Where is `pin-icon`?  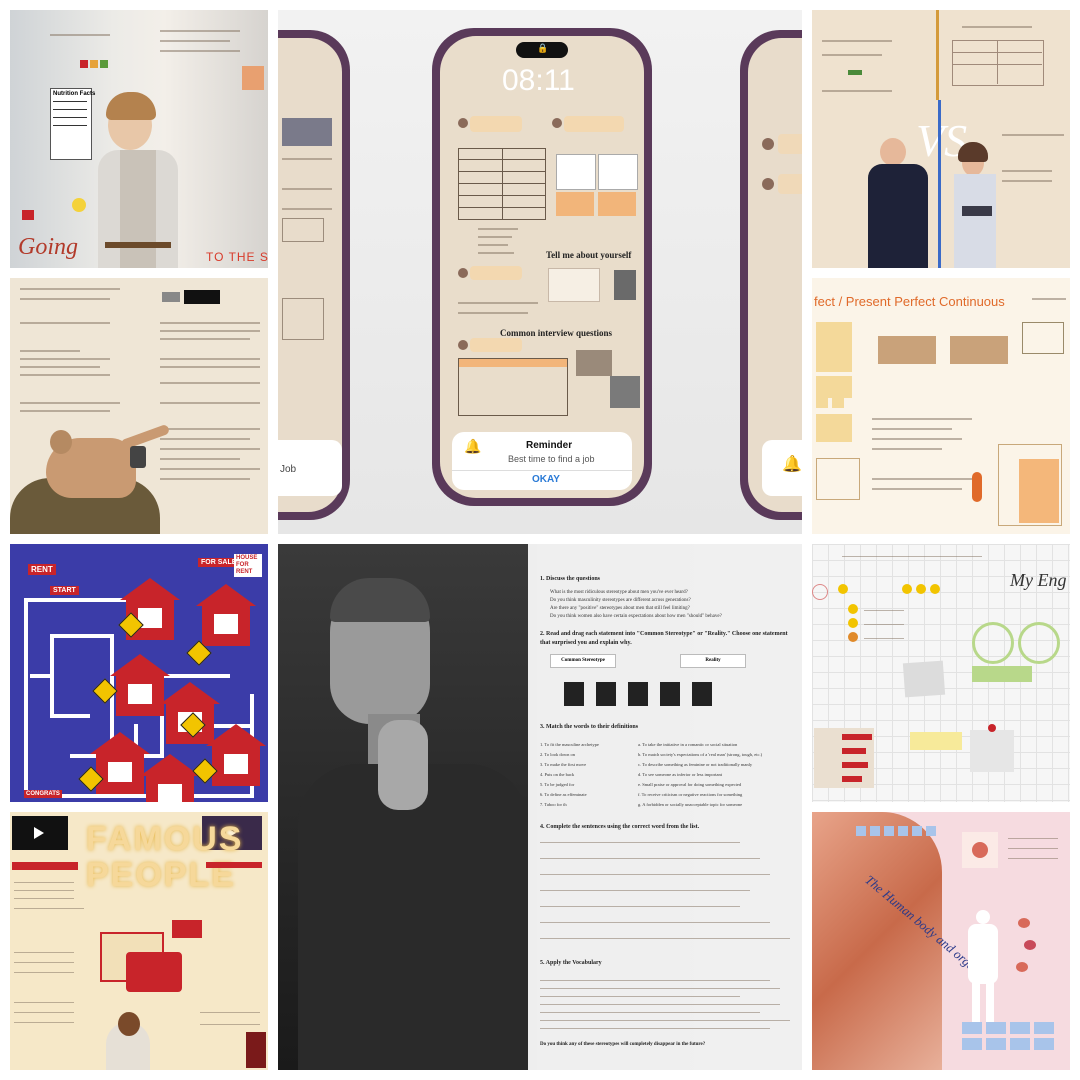 pin-icon is located at coordinates (992, 728).